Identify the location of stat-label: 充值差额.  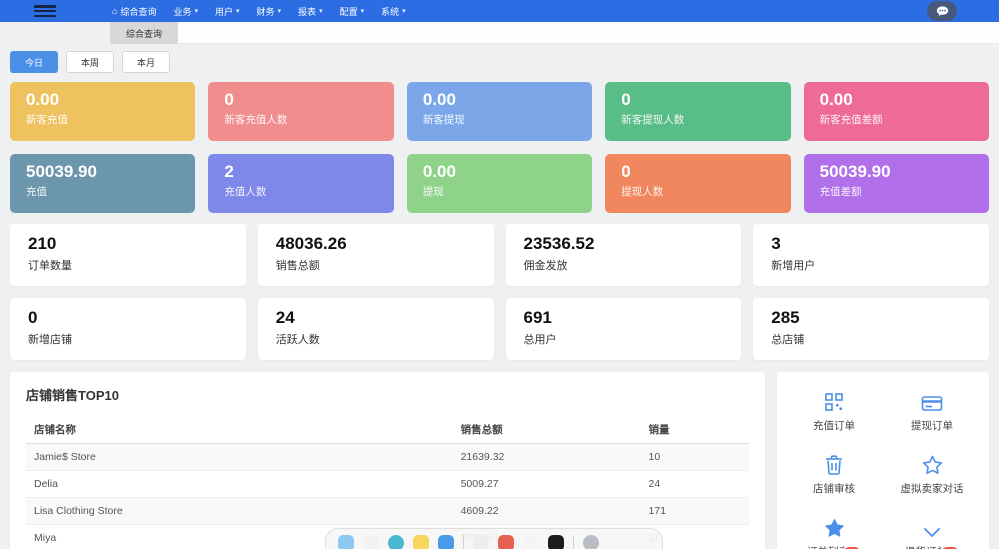
(840, 192).